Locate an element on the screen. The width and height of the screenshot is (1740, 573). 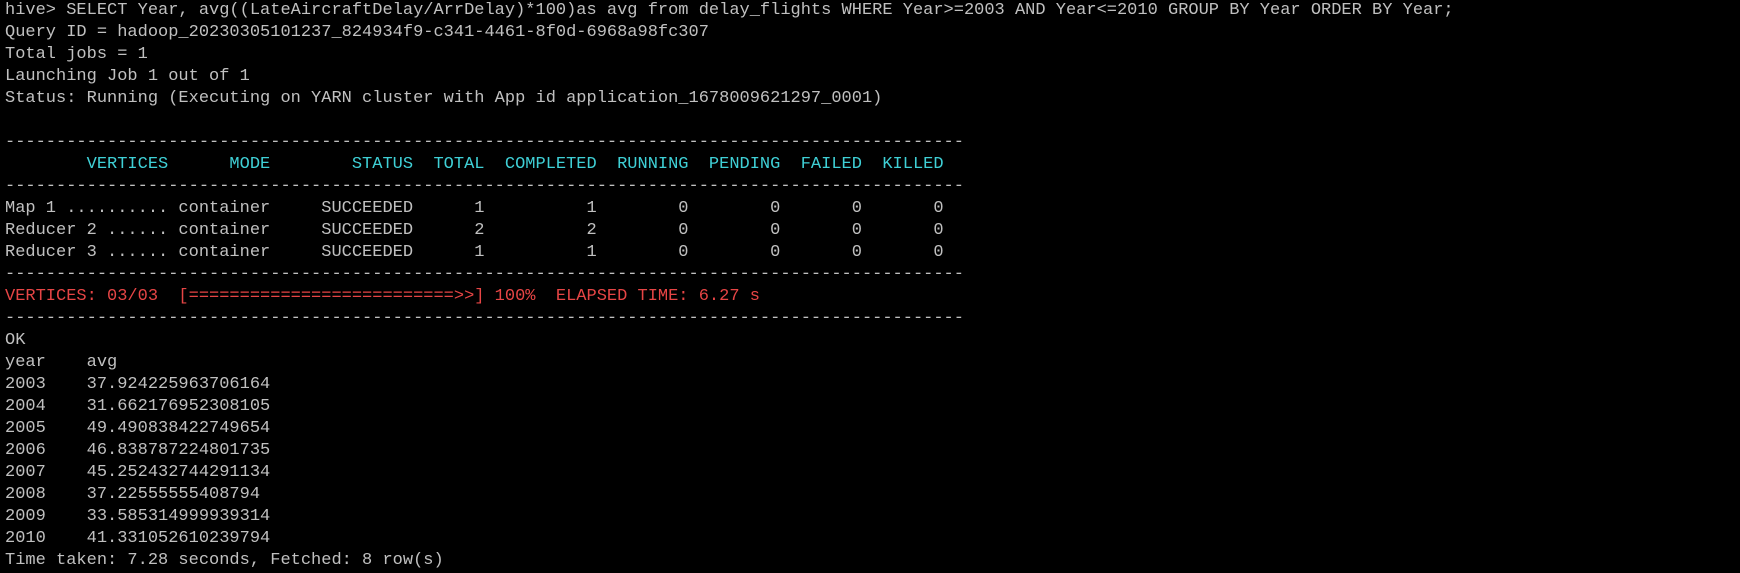
launching-job-line: Launching Job 1 out of 1 is located at coordinates (127, 76).